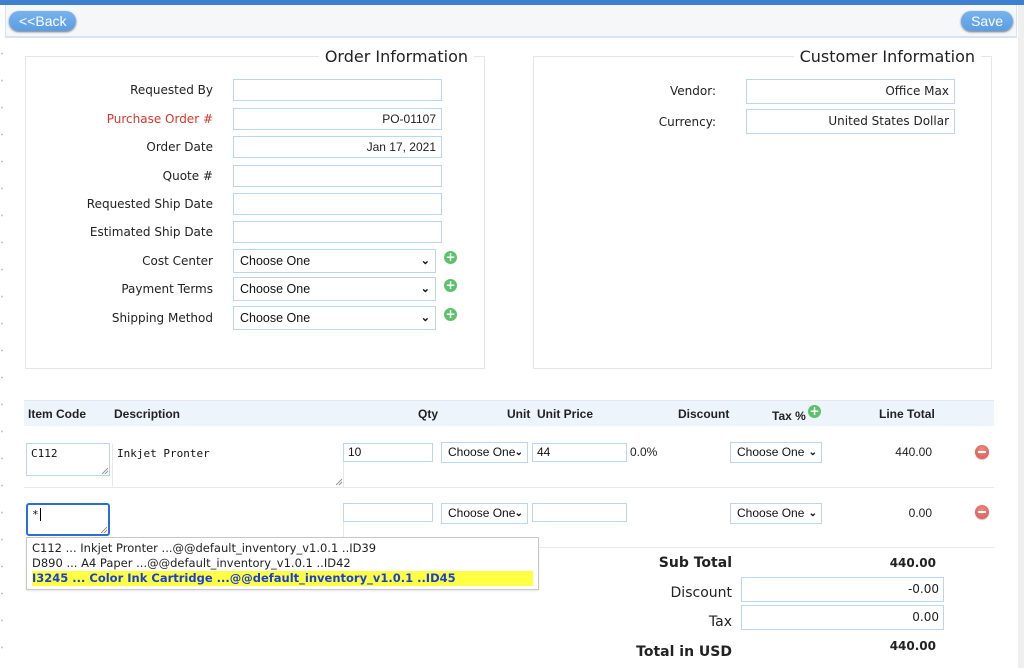 This screenshot has height=668, width=1024. I want to click on purchase-order-input: PO-01107, so click(337, 119).